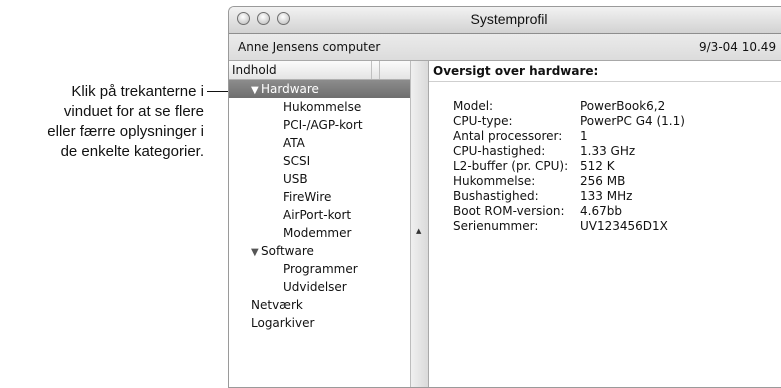  I want to click on tree-item-software: ▼ Software, so click(319, 251).